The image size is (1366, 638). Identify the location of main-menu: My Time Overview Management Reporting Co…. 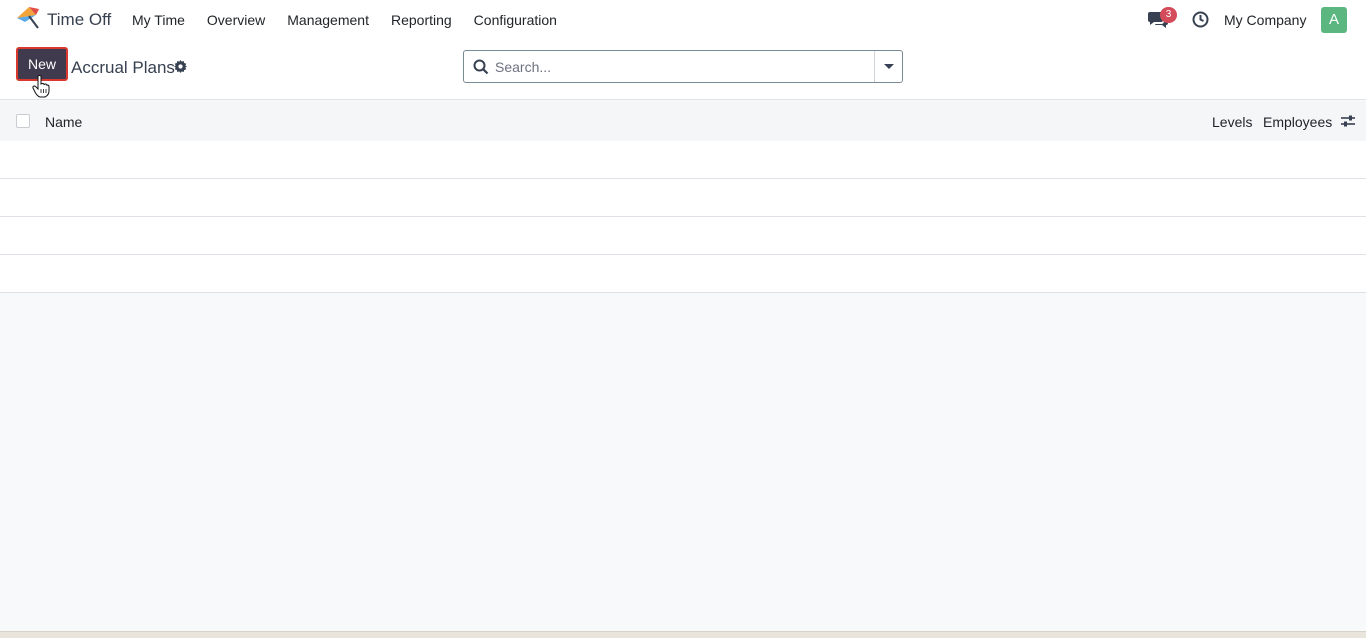
(344, 20).